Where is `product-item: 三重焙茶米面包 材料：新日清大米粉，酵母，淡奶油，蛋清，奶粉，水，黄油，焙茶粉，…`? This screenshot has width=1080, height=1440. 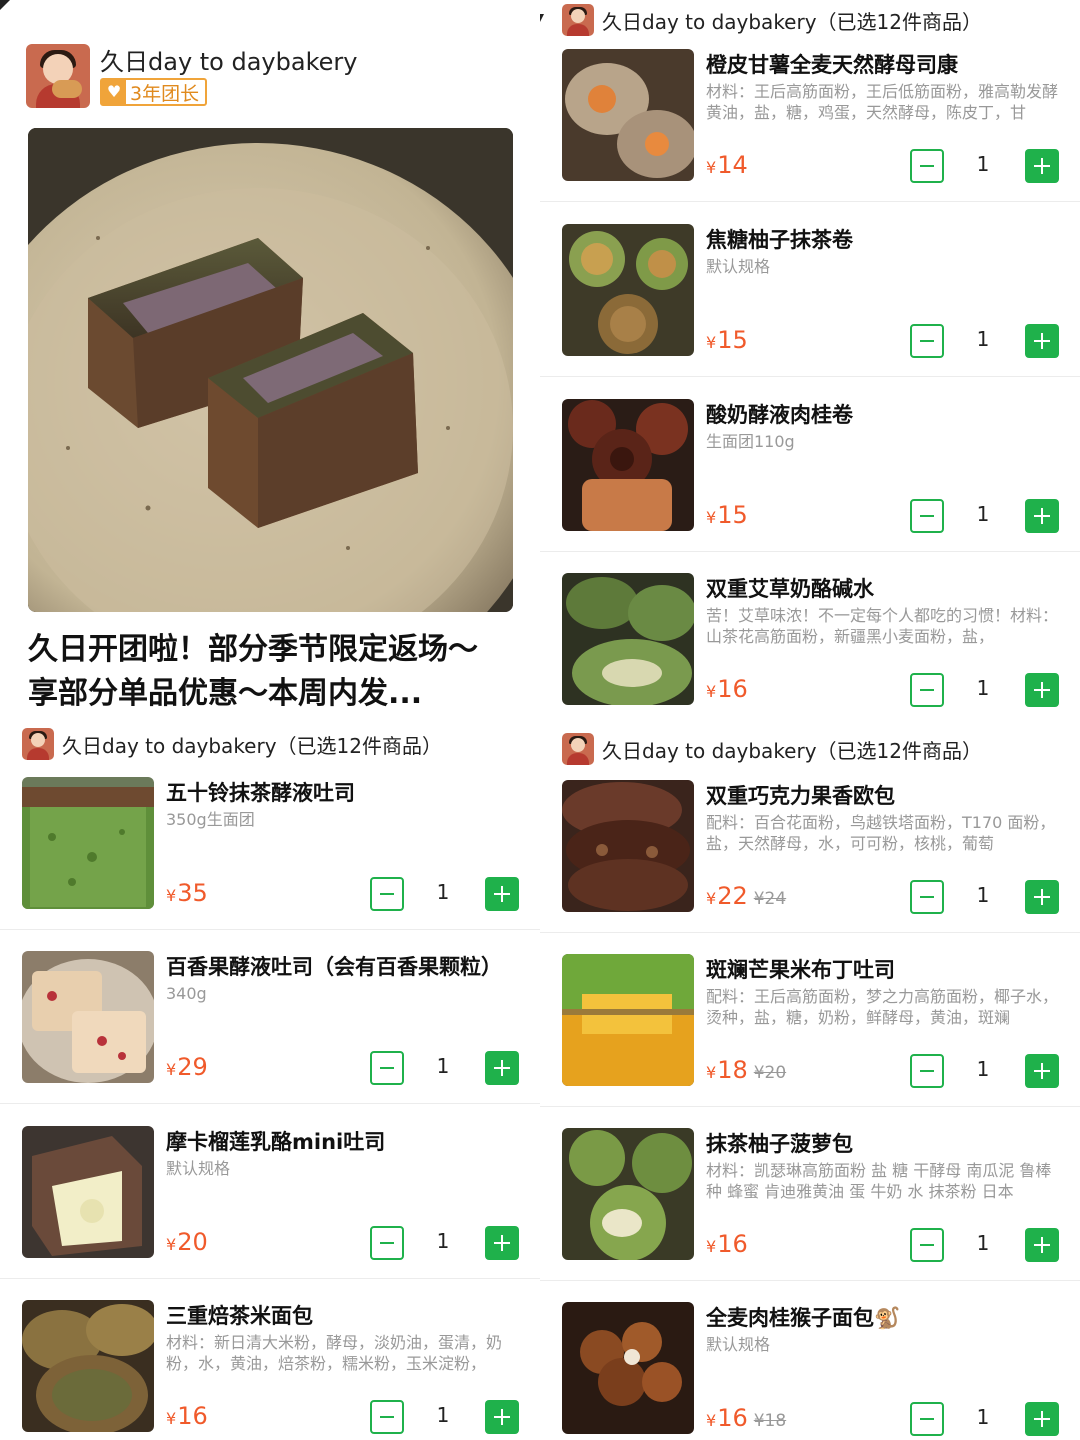 product-item: 三重焙茶米面包 材料：新日清大米粉，酵母，淡奶油，蛋清，奶粉，水，黄油，焙茶粉，… is located at coordinates (281, 1370).